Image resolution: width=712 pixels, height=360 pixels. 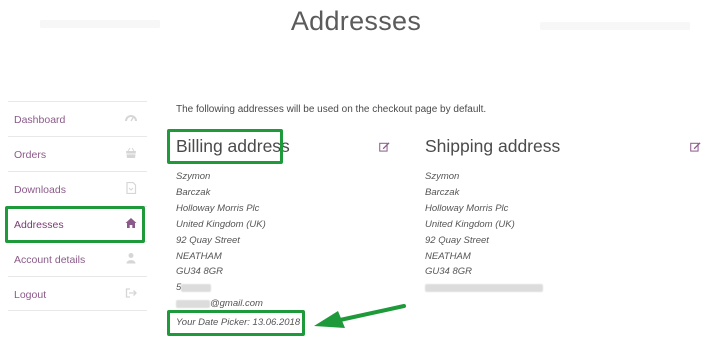 What do you see at coordinates (442, 192) in the screenshot?
I see `shipping-line: Barczak` at bounding box center [442, 192].